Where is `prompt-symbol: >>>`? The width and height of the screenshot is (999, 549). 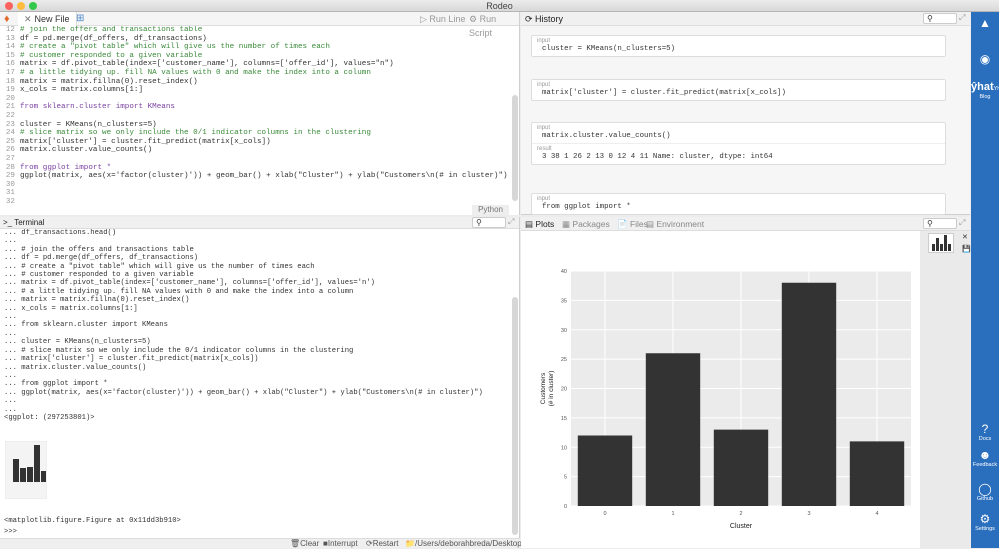
prompt-symbol: >>> is located at coordinates (10, 532).